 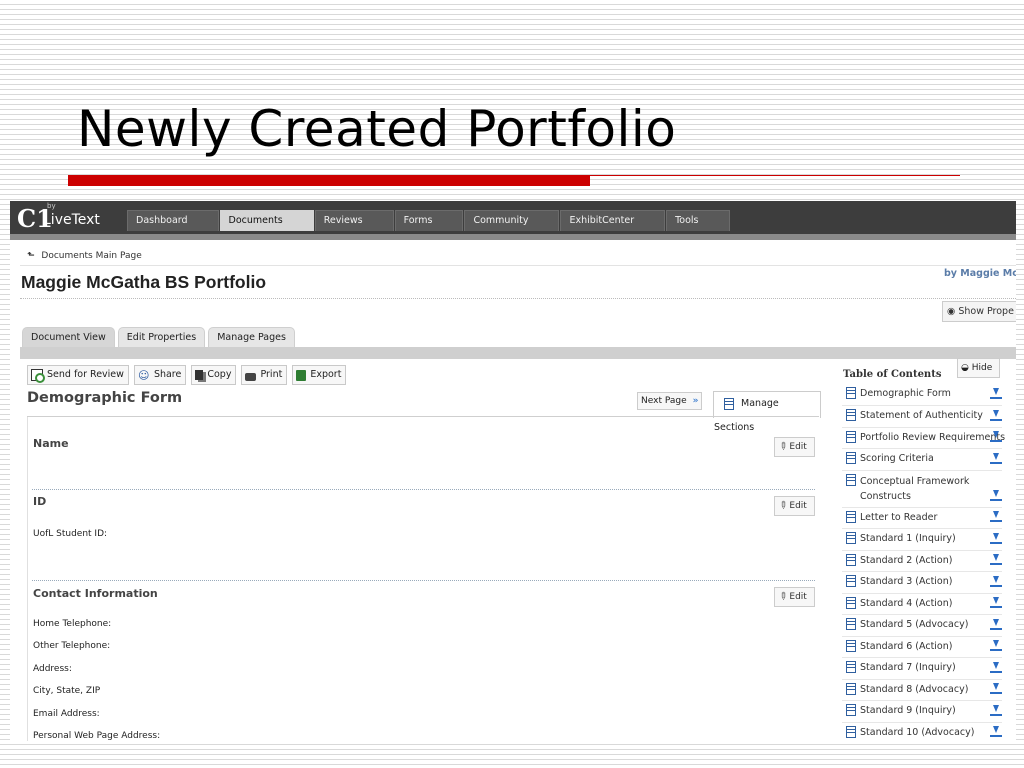 I want to click on nav-tab-dashboard: Dashboard, so click(x=173, y=220).